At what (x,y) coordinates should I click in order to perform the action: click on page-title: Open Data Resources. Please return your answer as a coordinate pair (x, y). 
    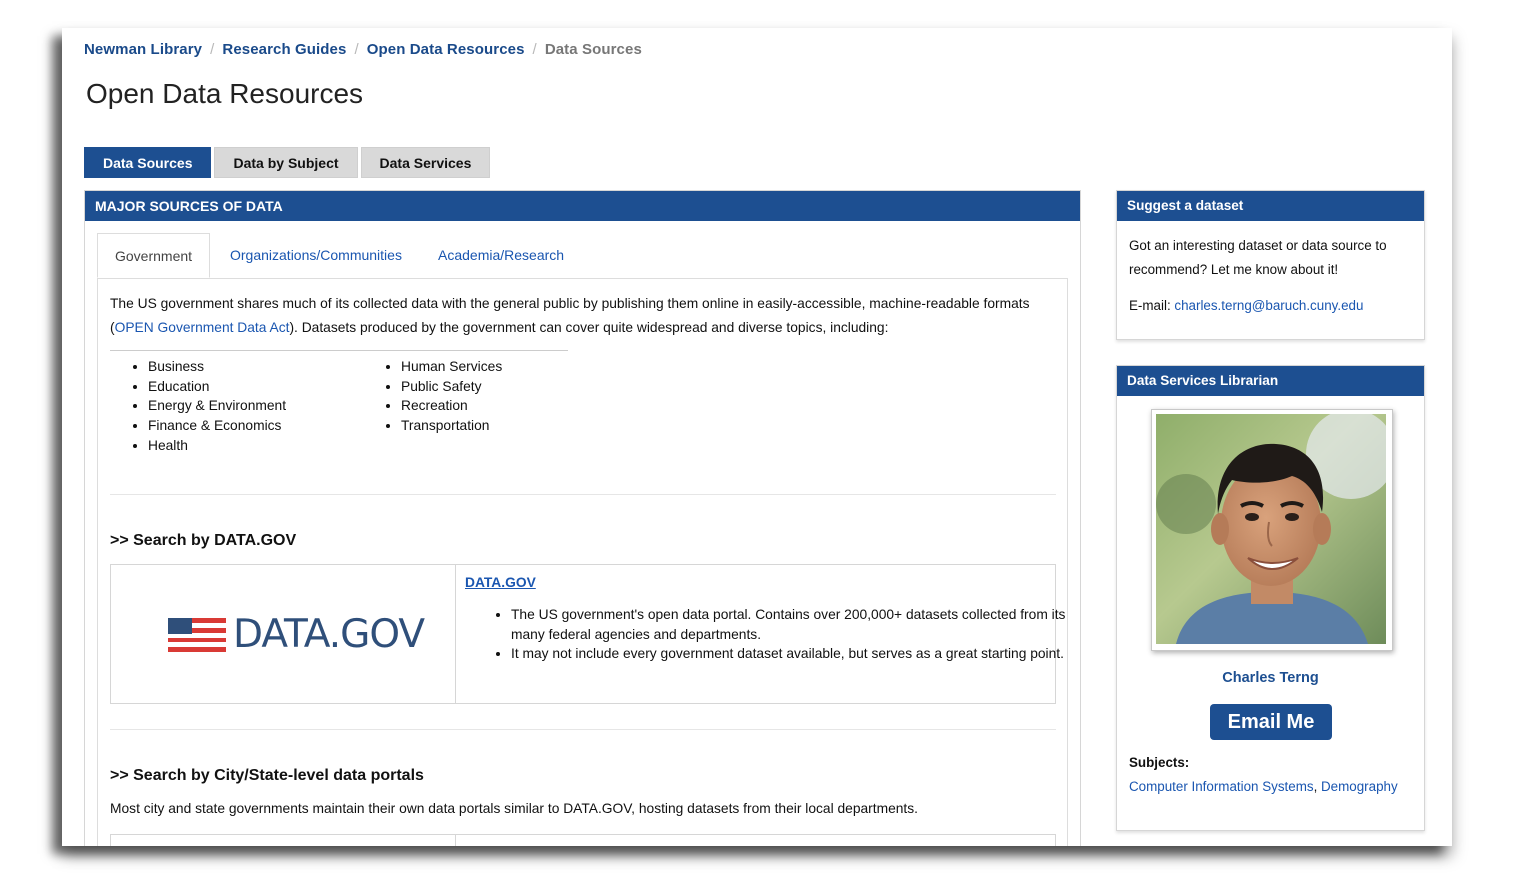
    Looking at the image, I should click on (225, 93).